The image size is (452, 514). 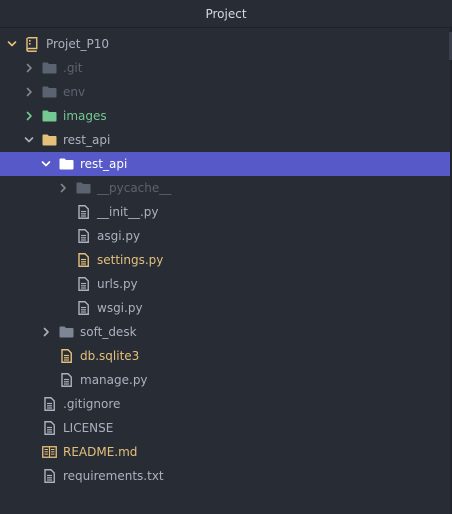 I want to click on tree-file-row: wsgi.py, so click(x=225, y=308).